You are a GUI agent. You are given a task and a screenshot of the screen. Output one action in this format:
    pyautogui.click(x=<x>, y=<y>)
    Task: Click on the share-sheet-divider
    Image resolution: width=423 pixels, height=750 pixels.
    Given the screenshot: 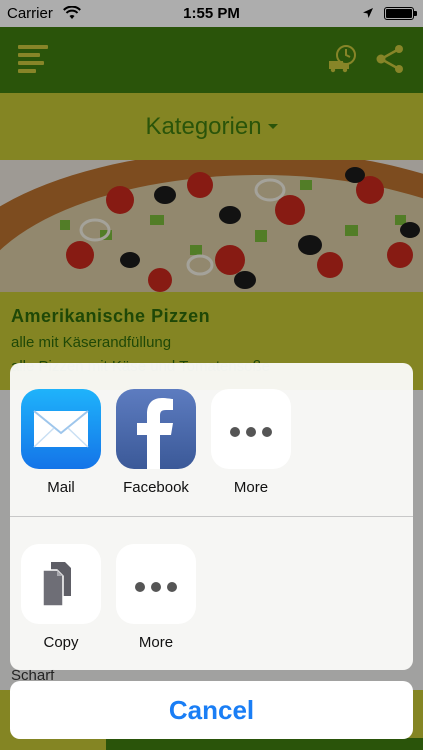 What is the action you would take?
    pyautogui.click(x=211, y=516)
    